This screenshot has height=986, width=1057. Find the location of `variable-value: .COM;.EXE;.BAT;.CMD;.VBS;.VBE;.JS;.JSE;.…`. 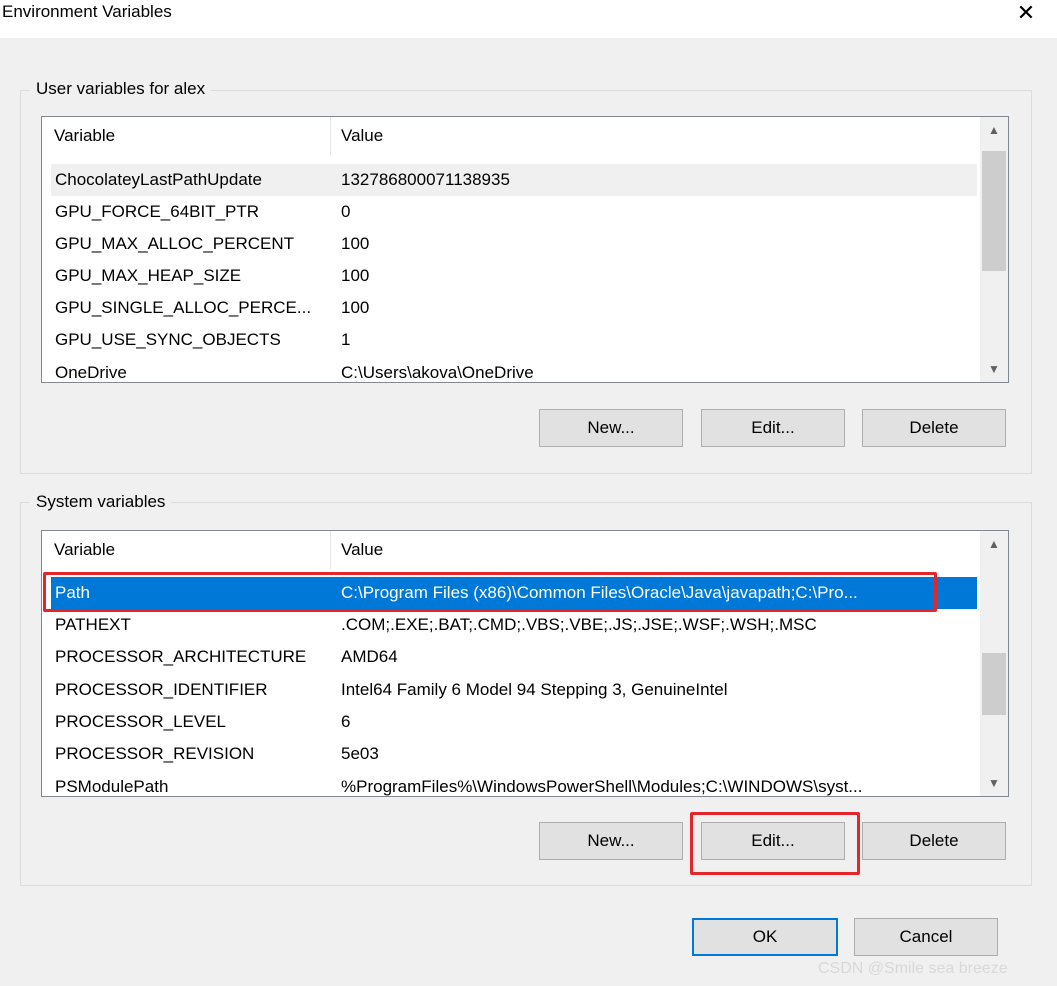

variable-value: .COM;.EXE;.BAT;.CMD;.VBS;.VBE;.JS;.JSE;.… is located at coordinates (579, 624).